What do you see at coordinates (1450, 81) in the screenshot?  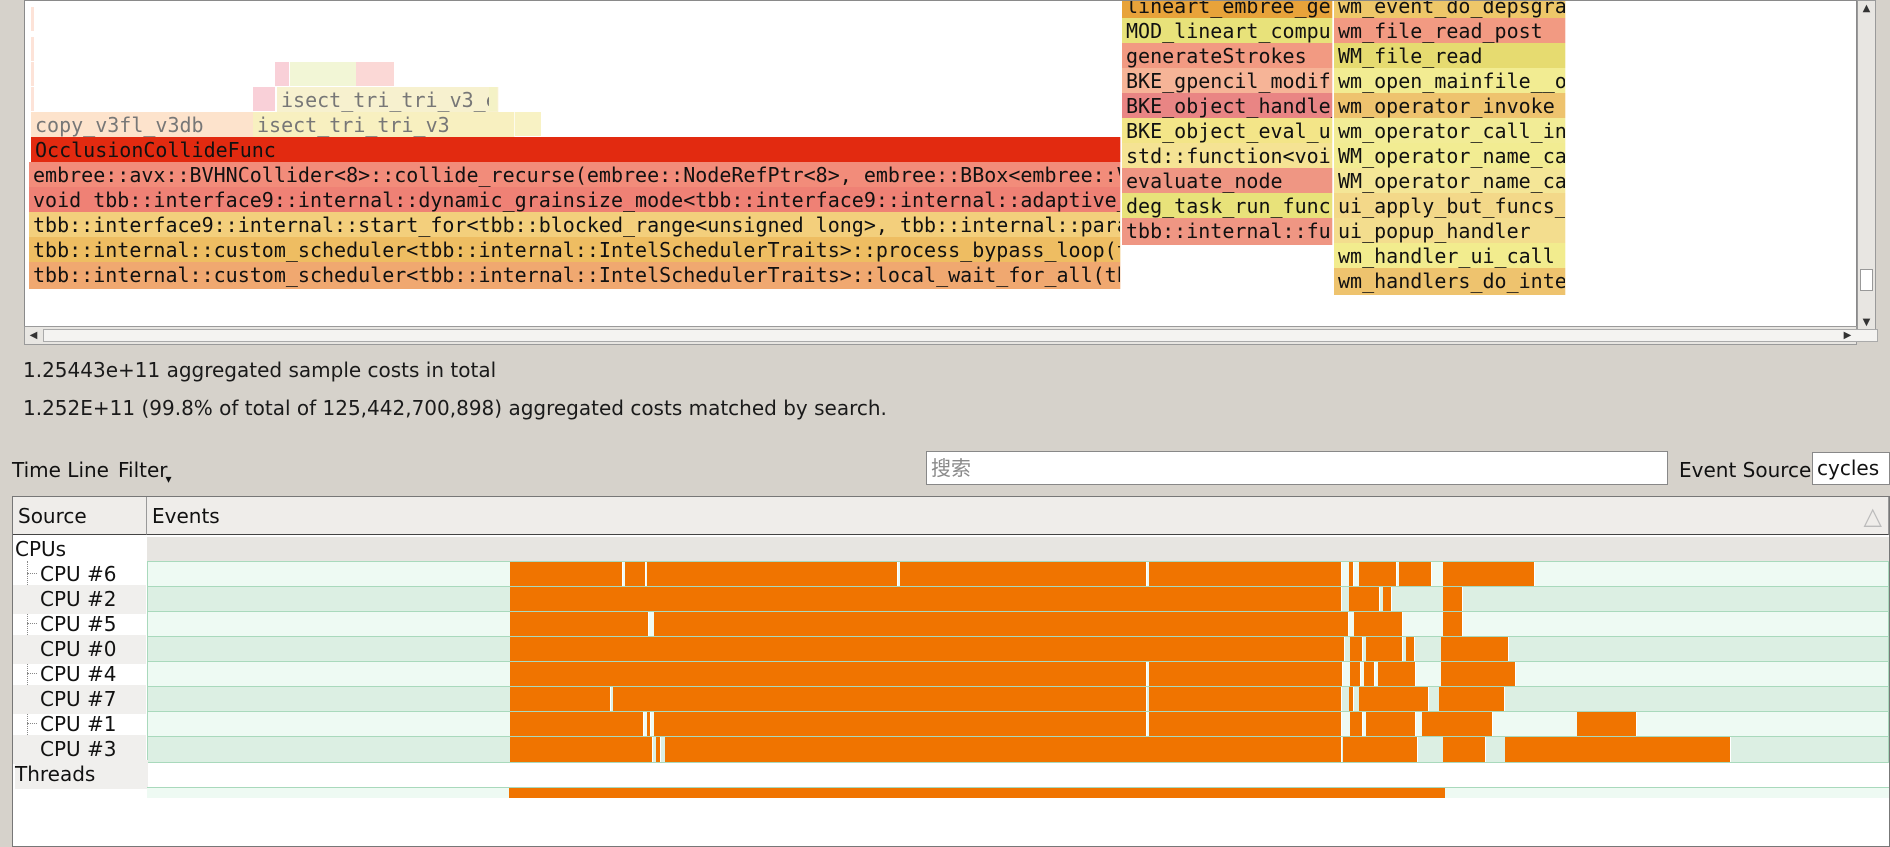 I see `flame-frame: wm_open_mainfile__open` at bounding box center [1450, 81].